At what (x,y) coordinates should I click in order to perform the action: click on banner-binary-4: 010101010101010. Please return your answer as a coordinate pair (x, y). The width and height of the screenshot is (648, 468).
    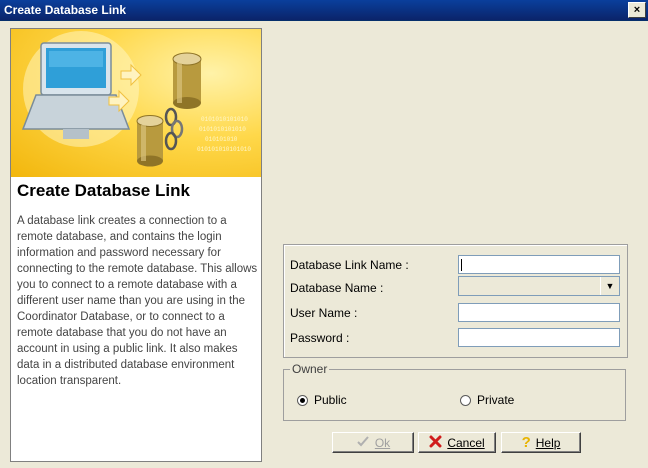
    Looking at the image, I should click on (224, 149).